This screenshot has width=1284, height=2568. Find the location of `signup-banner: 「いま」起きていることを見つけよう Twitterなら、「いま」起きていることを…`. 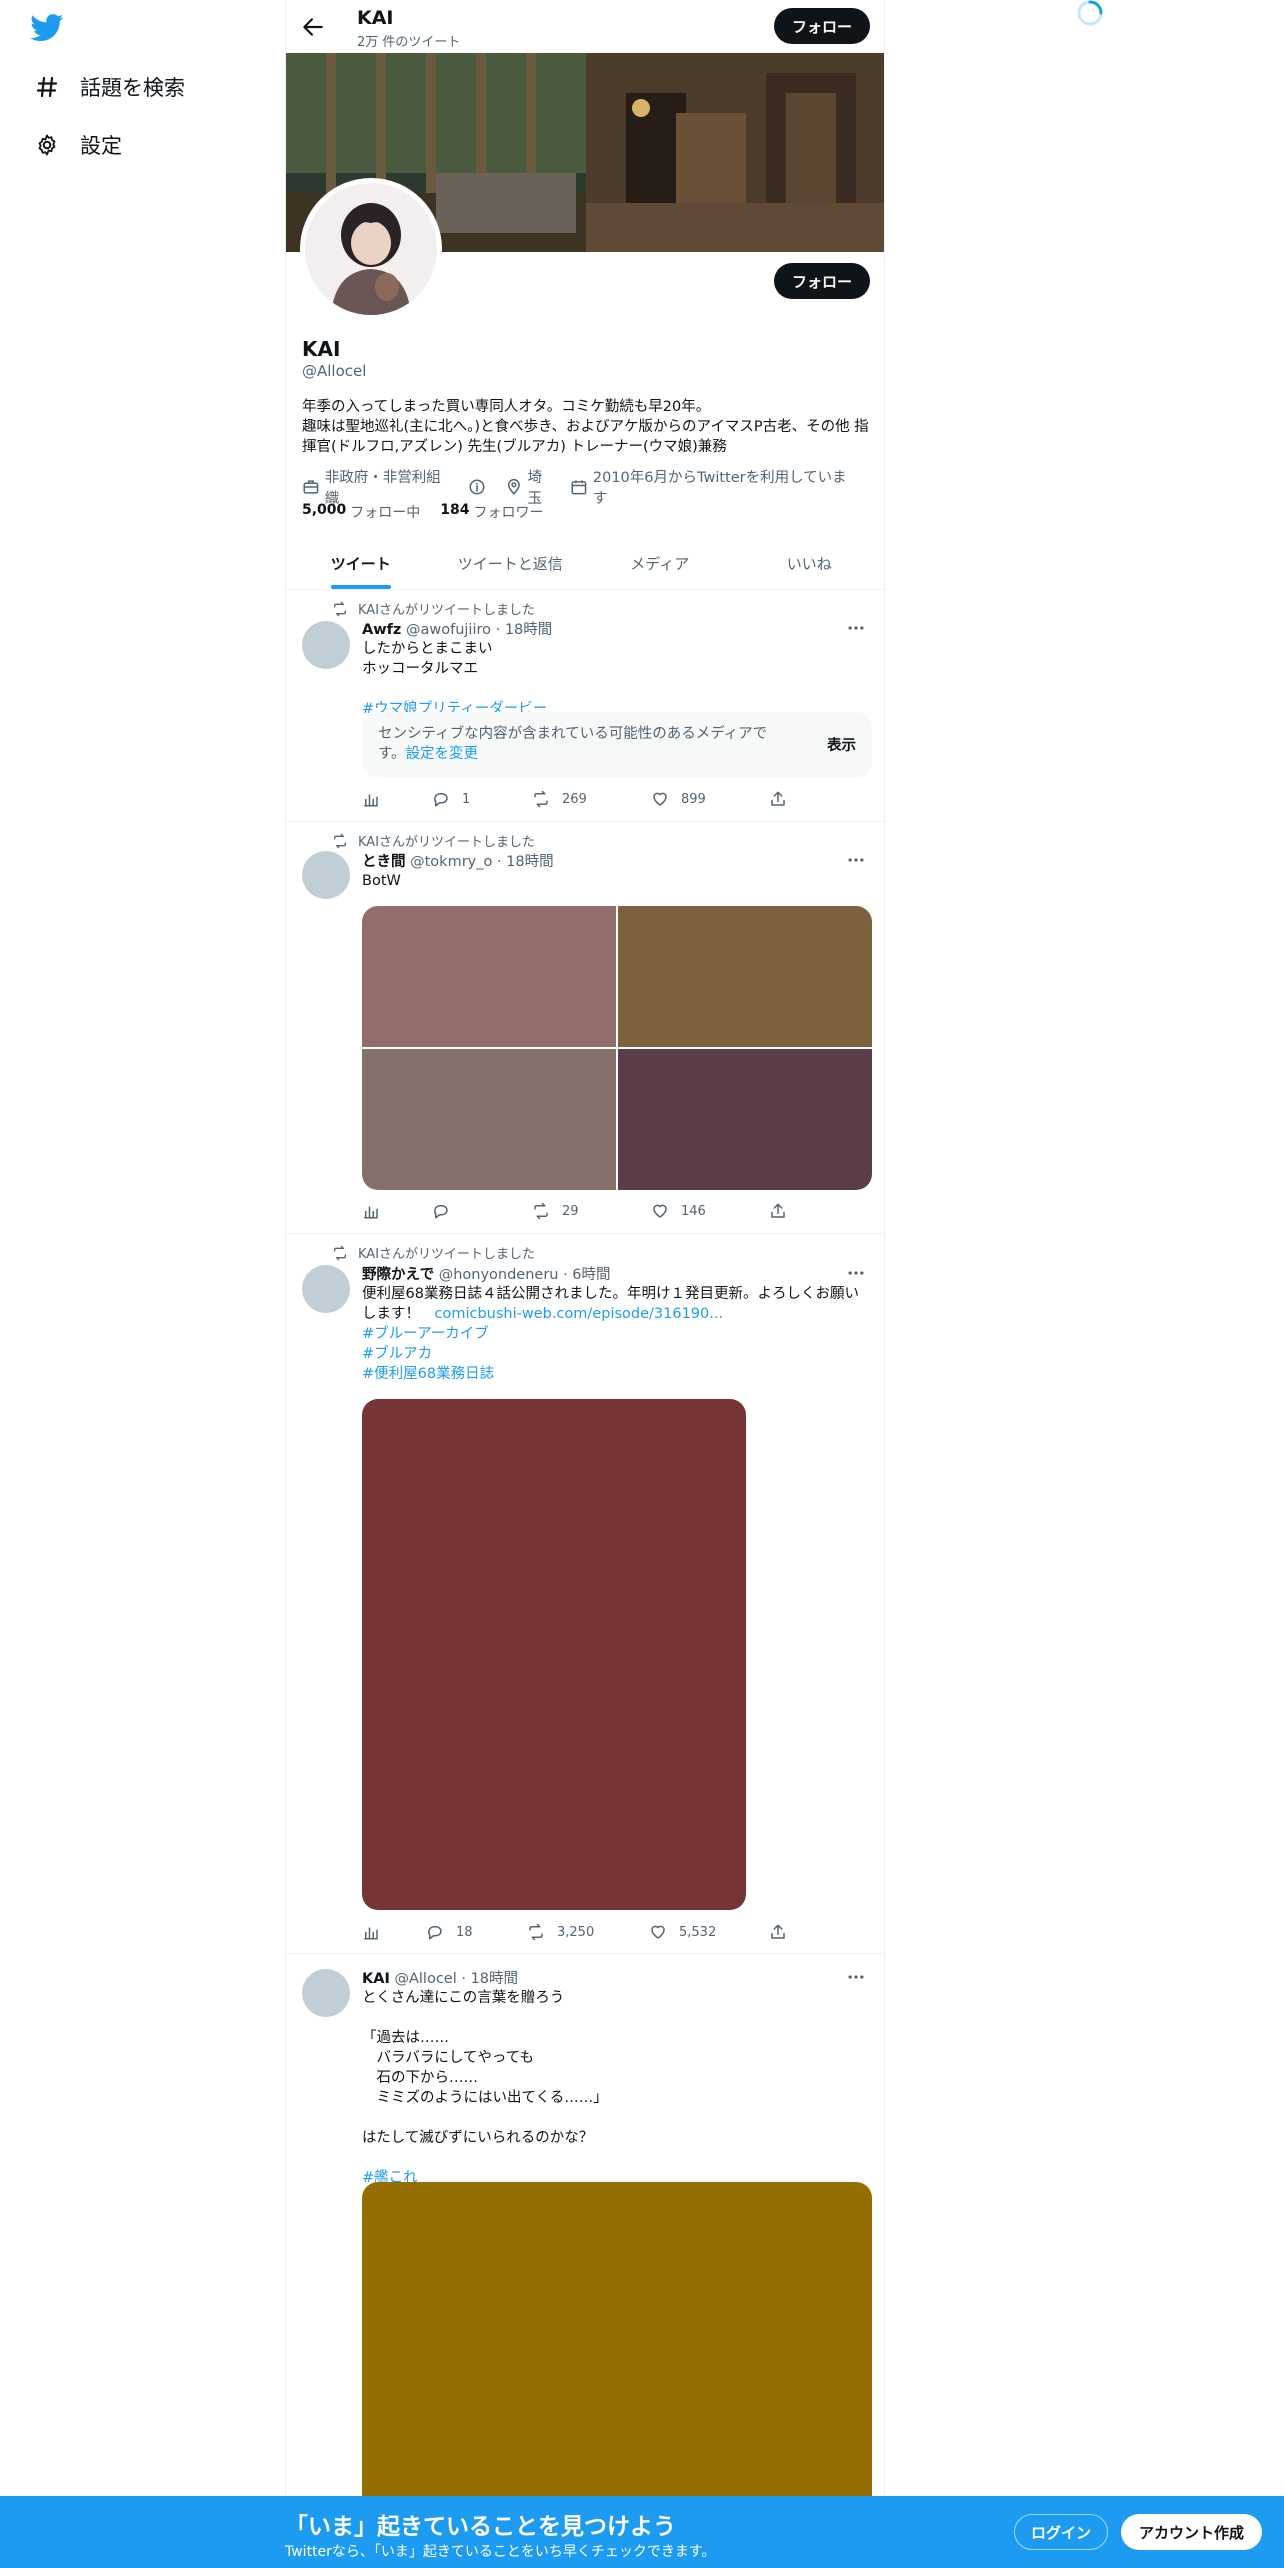

signup-banner: 「いま」起きていることを見つけよう Twitterなら、「いま」起きていることを… is located at coordinates (642, 2532).